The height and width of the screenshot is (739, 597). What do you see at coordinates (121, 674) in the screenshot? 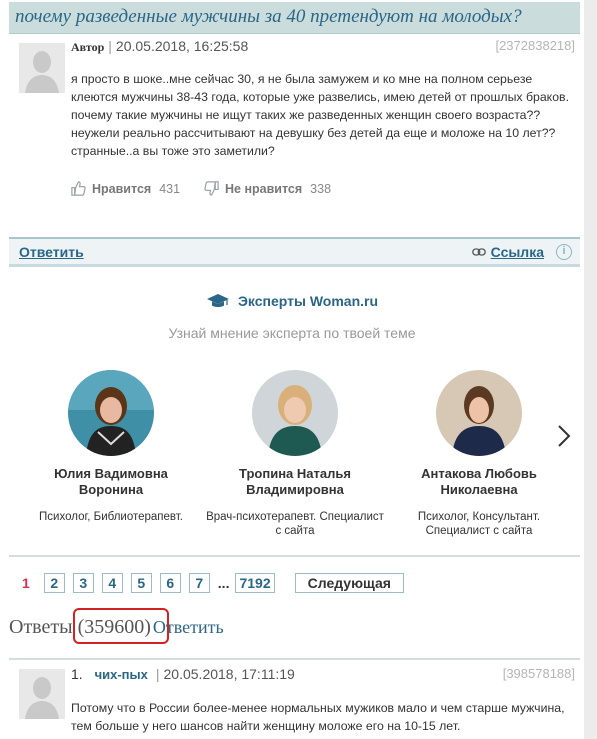
I see `reply-author: чих-пых` at bounding box center [121, 674].